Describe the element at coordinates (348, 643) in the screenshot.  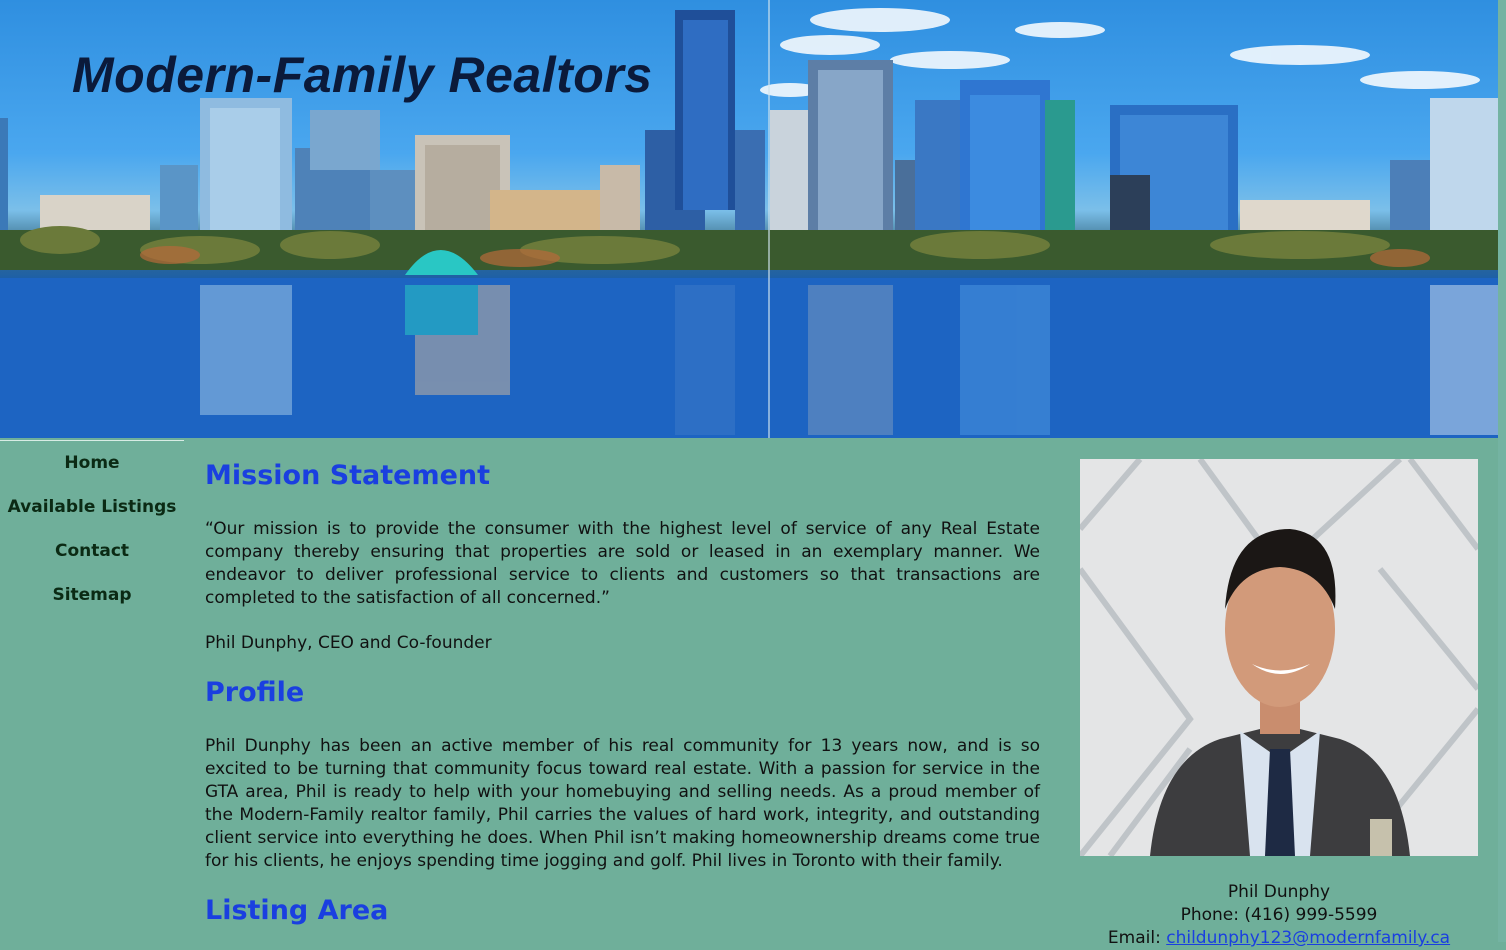
I see `mission-signature: Phil Dunphy, CEO and Co-founder` at that location.